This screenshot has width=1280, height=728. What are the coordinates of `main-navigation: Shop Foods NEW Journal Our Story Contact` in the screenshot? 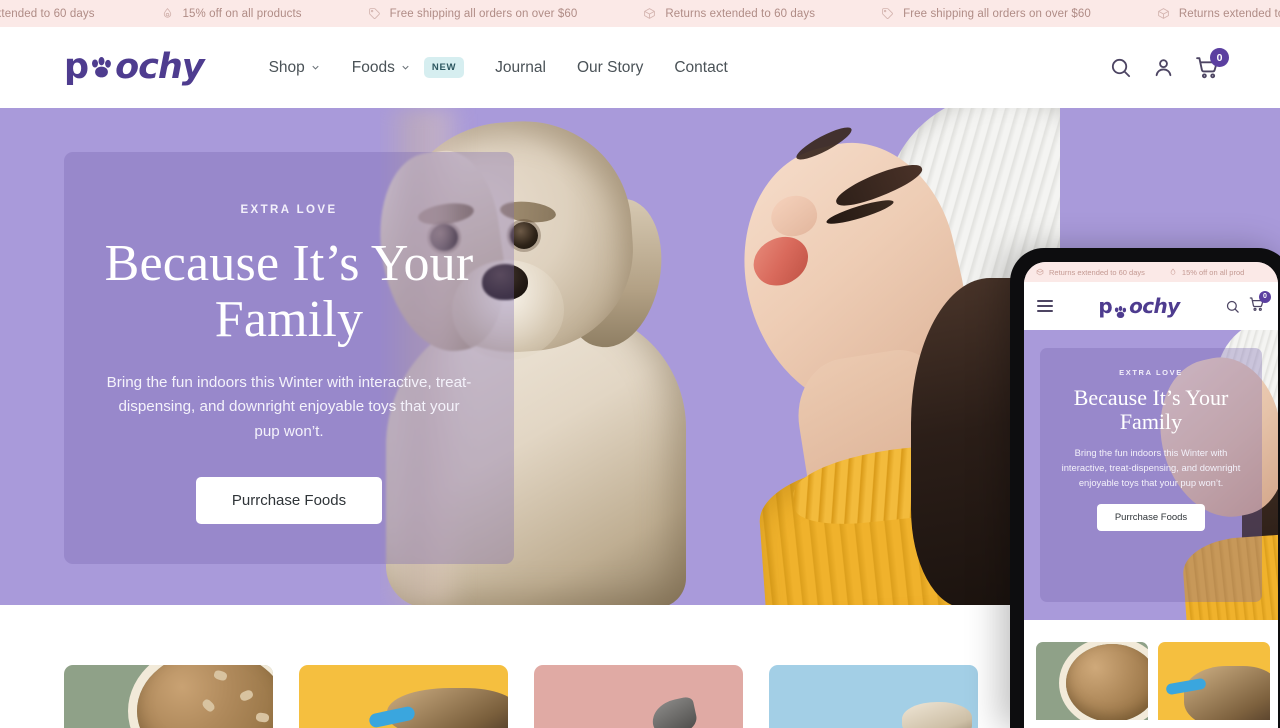 It's located at (498, 67).